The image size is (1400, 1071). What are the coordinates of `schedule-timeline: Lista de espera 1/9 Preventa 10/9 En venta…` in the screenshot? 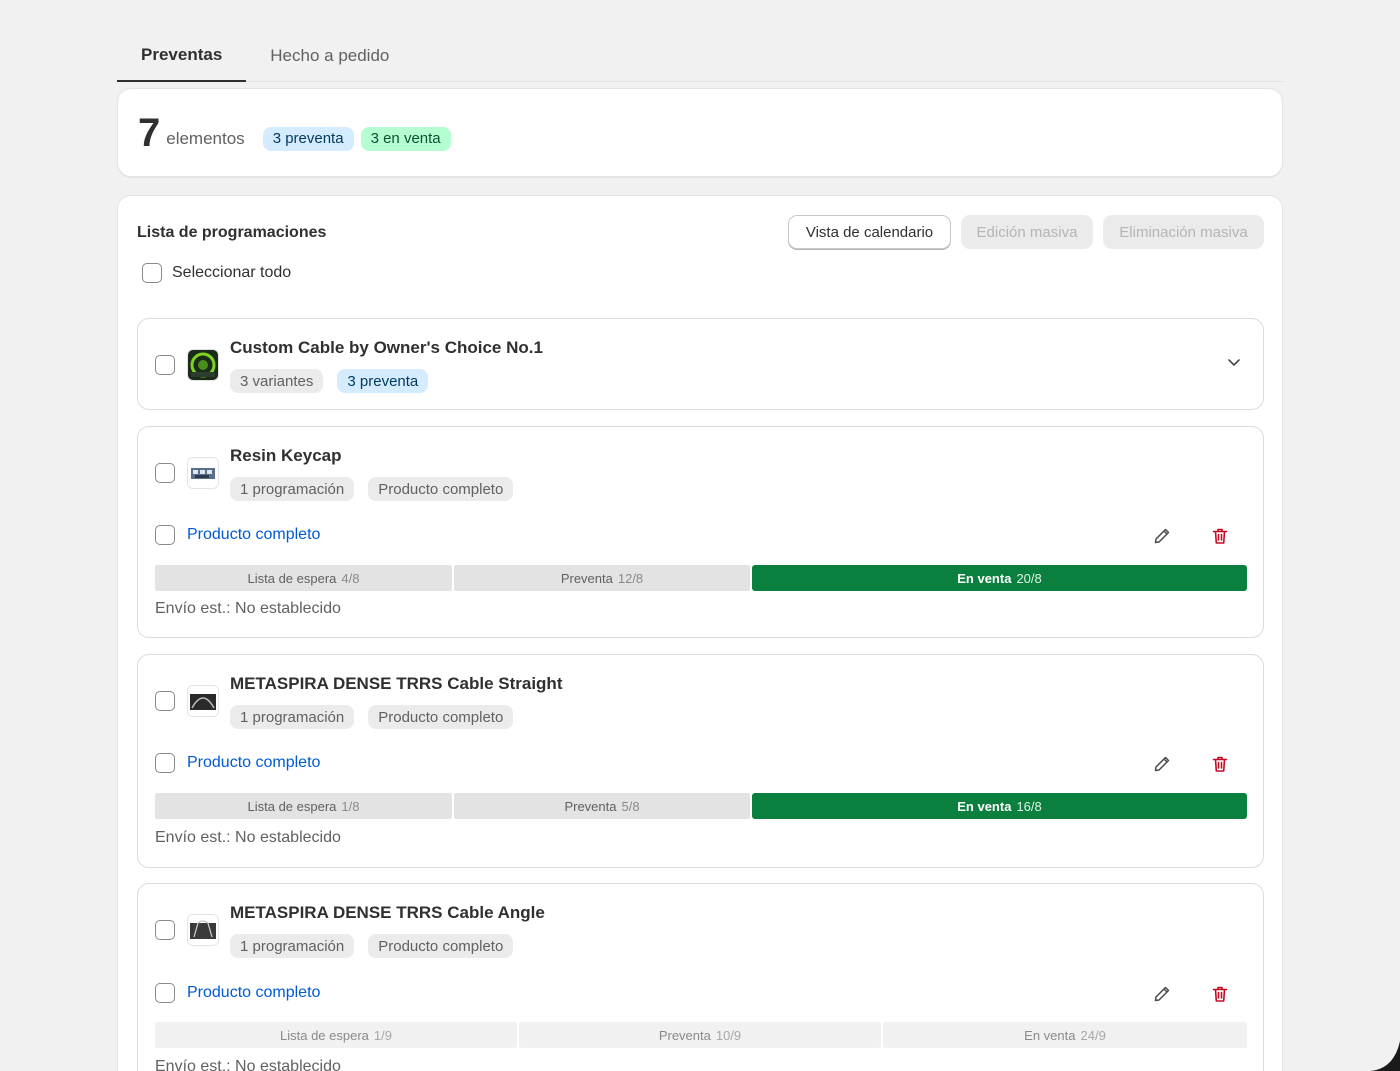 It's located at (701, 1035).